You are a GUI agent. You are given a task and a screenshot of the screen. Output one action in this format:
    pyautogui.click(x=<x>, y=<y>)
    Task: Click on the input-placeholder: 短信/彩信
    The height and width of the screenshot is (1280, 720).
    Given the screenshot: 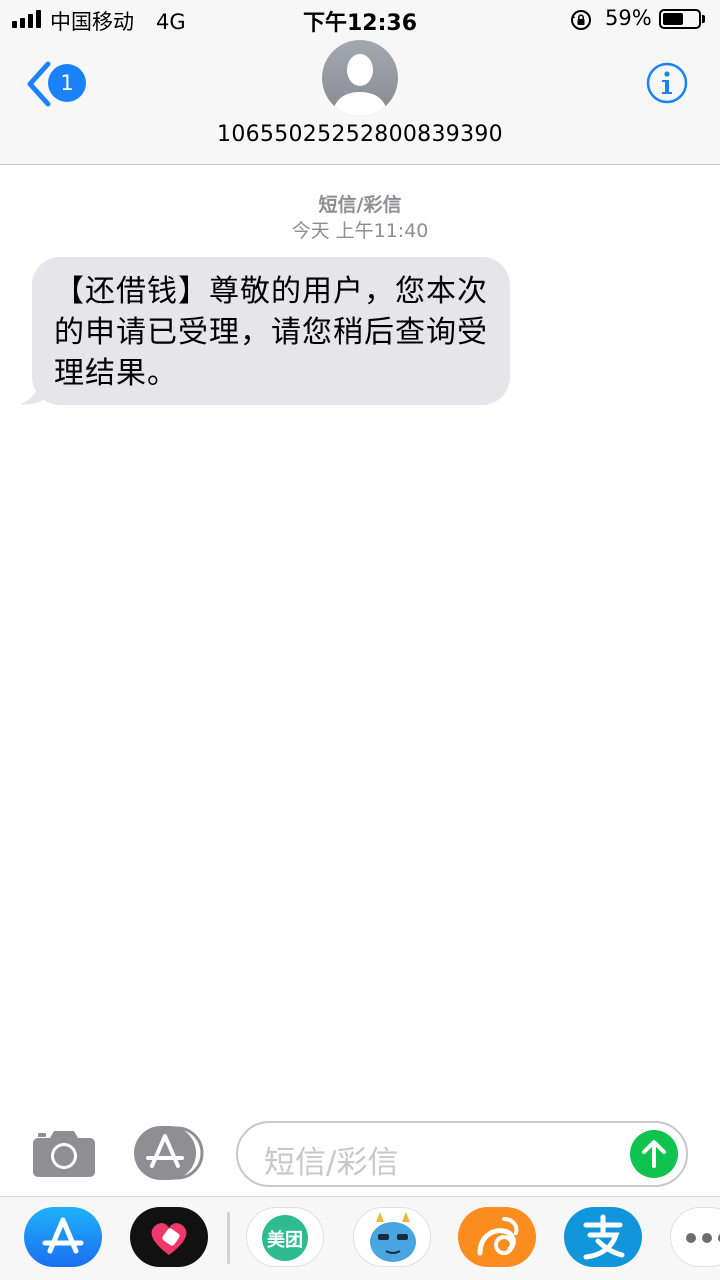 What is the action you would take?
    pyautogui.click(x=331, y=1163)
    